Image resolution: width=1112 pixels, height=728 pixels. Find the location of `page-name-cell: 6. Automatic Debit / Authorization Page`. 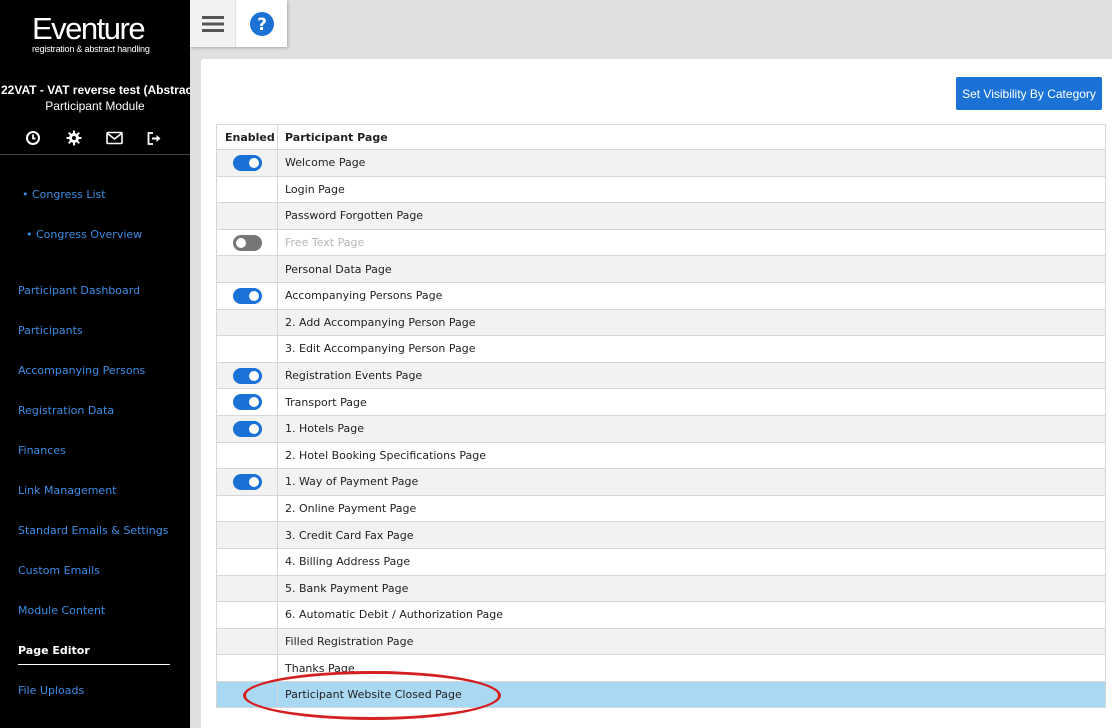

page-name-cell: 6. Automatic Debit / Authorization Page is located at coordinates (691, 615).